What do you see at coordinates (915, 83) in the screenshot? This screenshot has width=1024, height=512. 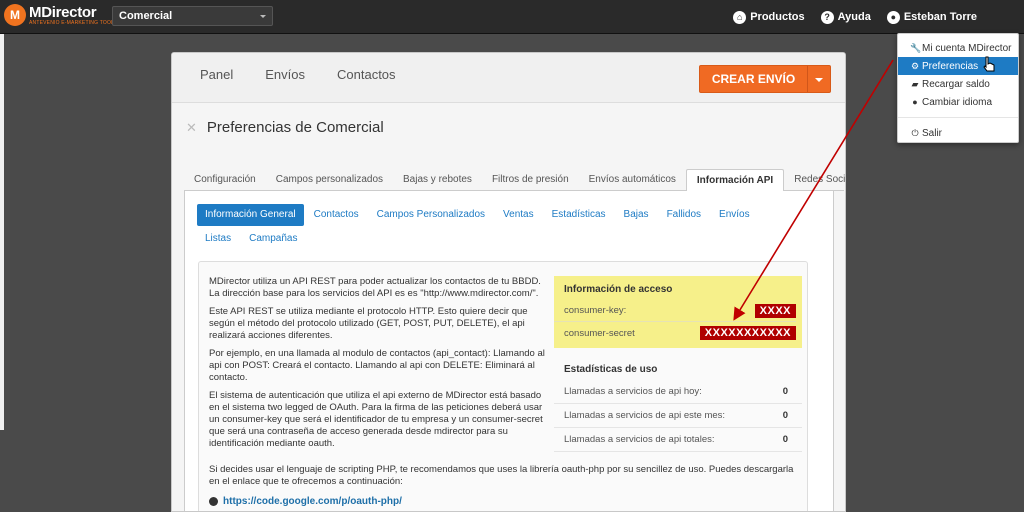 I see `cart-icon: ▰` at bounding box center [915, 83].